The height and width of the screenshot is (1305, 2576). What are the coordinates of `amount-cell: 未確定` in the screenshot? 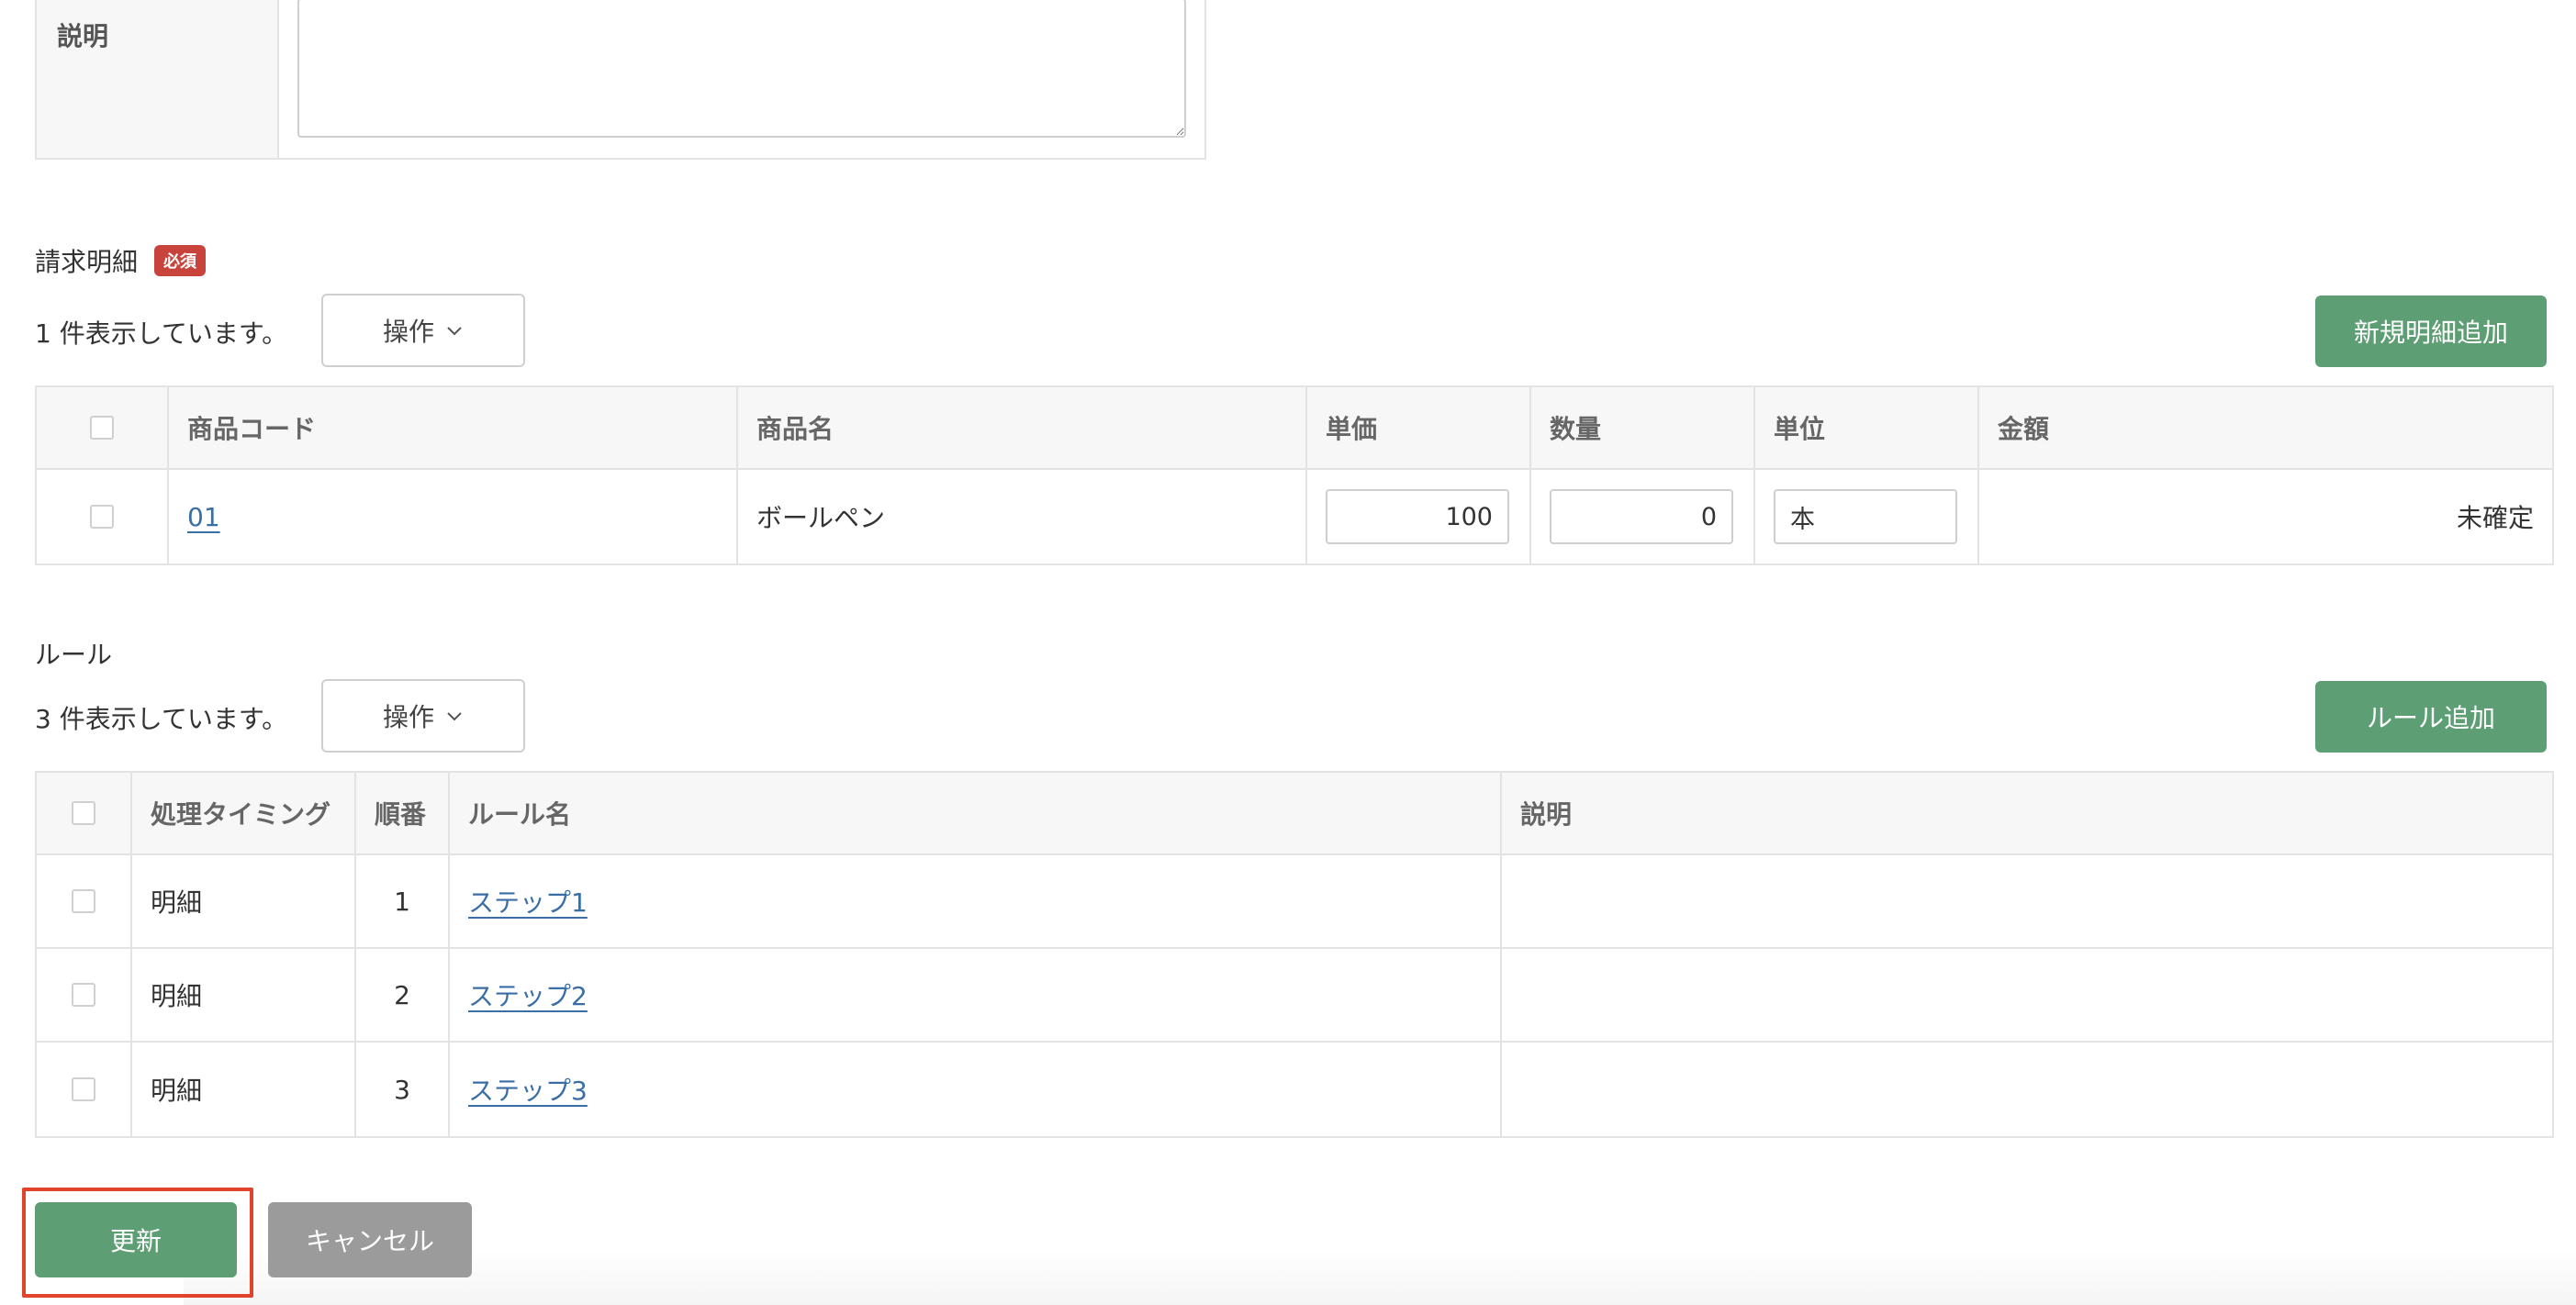 It's located at (2495, 518).